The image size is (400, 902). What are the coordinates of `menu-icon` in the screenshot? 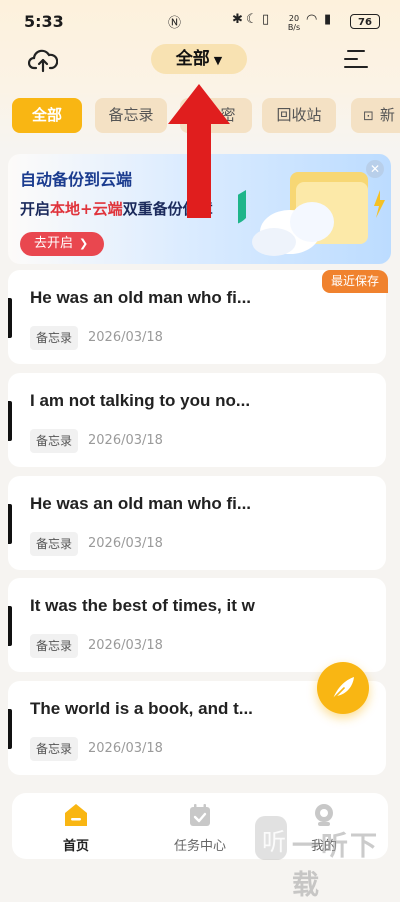 It's located at (356, 59).